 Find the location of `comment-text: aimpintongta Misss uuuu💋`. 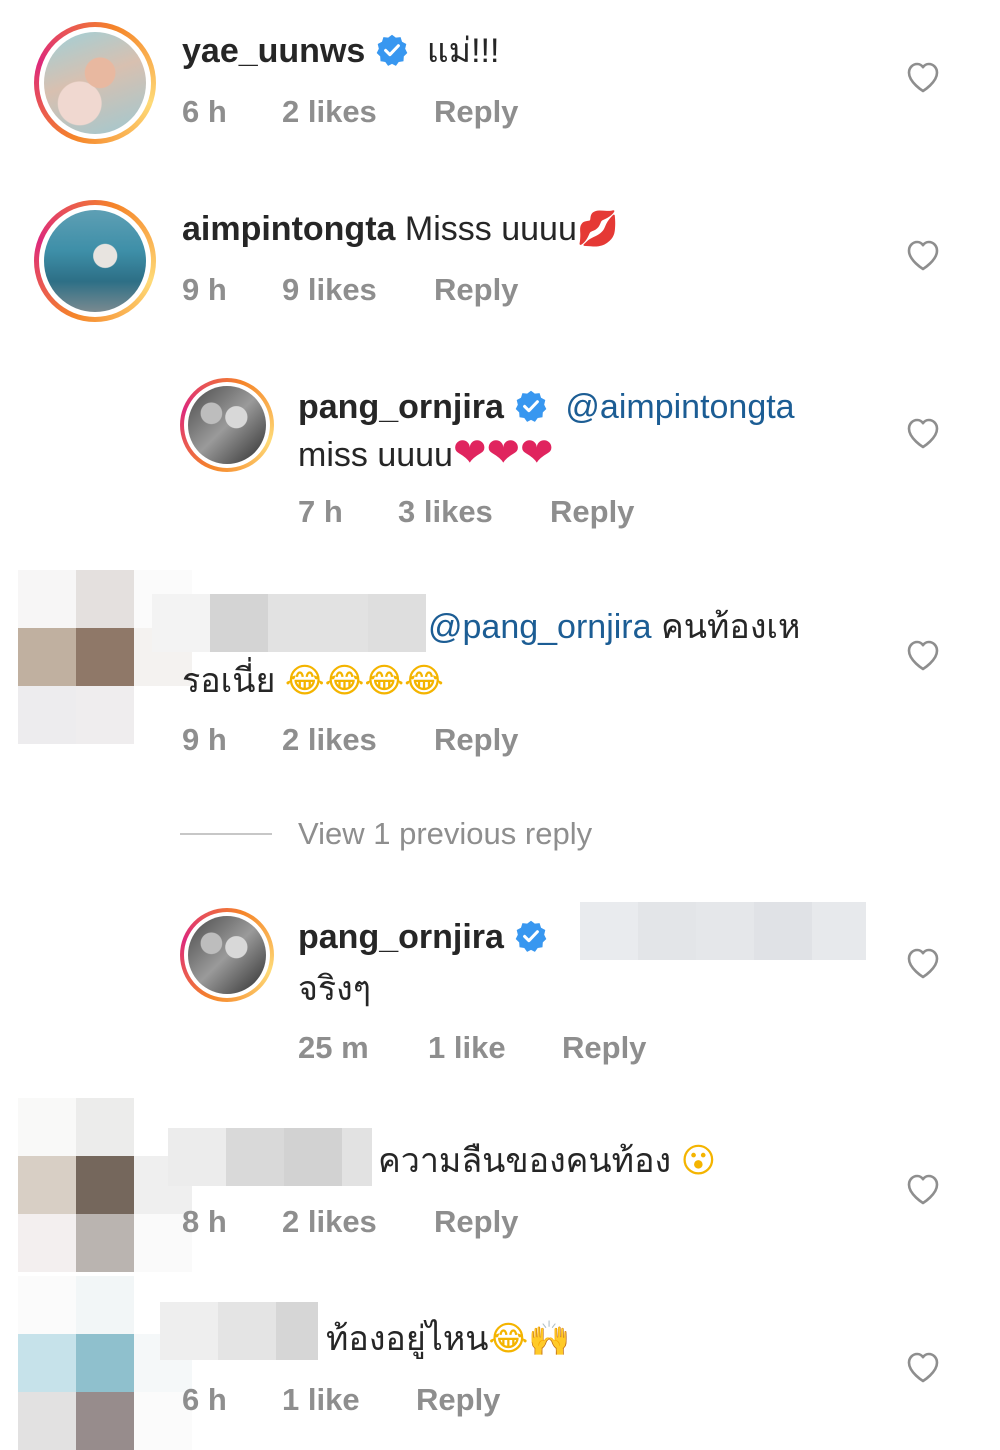

comment-text: aimpintongta Misss uuuu💋 is located at coordinates (400, 229).